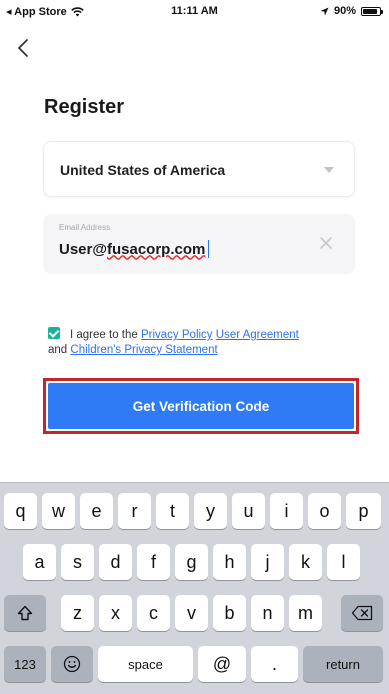 The height and width of the screenshot is (694, 389). Describe the element at coordinates (305, 613) in the screenshot. I see `key-m: m` at that location.